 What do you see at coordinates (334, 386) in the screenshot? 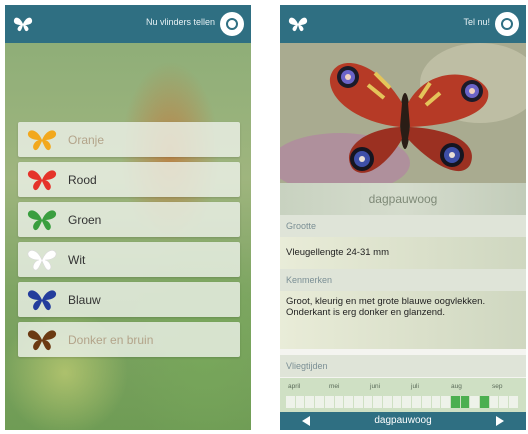
I see `month-label: mei` at bounding box center [334, 386].